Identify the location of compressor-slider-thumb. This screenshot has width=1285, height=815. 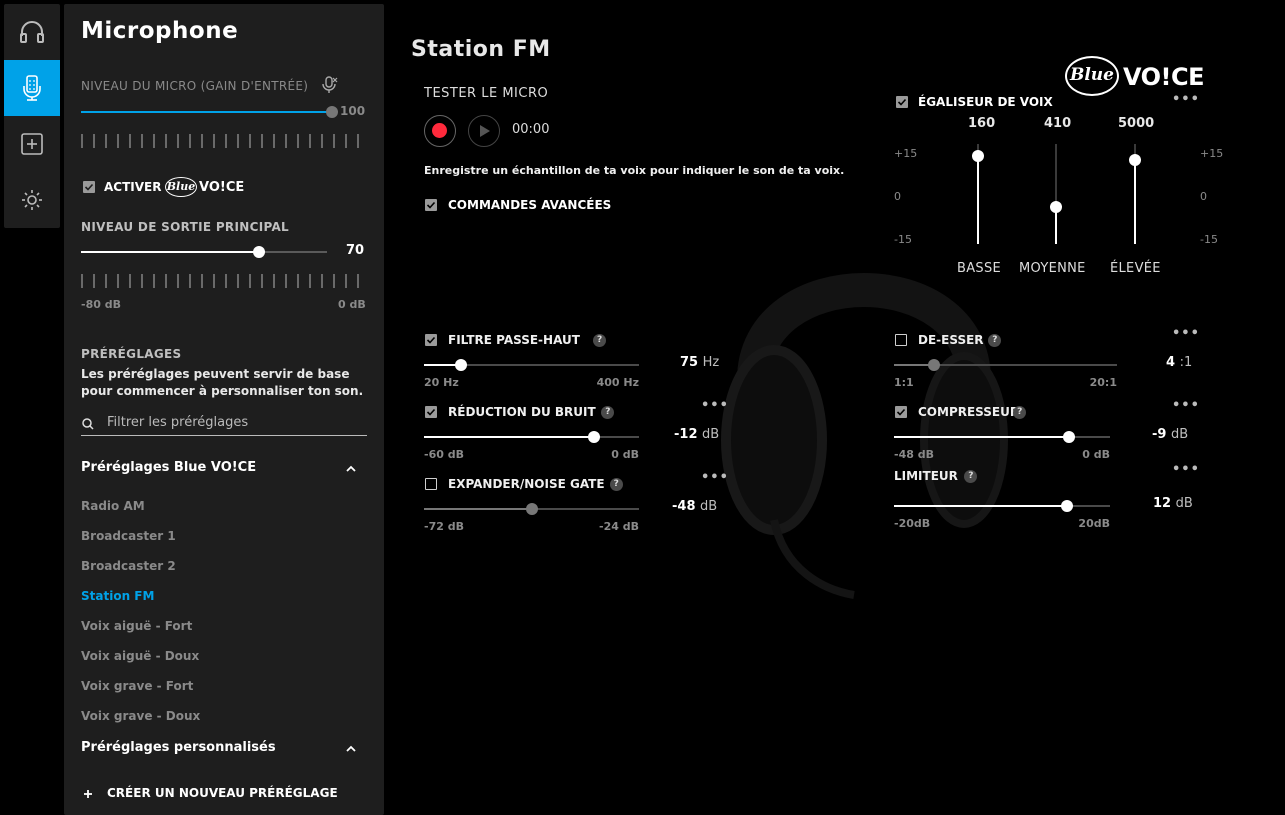
(1068, 437).